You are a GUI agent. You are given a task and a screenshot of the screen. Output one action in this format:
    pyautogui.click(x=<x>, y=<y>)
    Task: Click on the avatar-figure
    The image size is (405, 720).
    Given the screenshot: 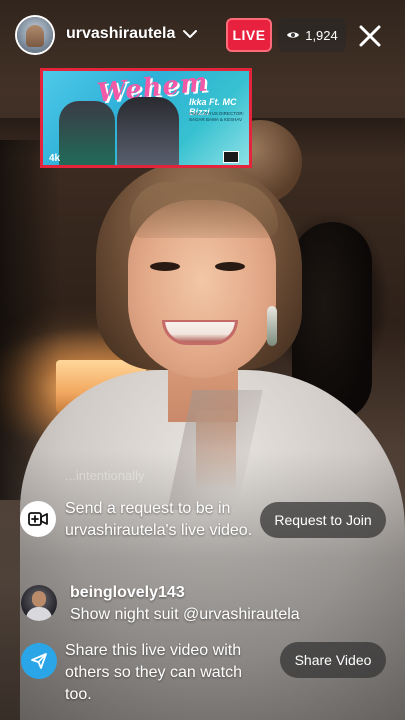 What is the action you would take?
    pyautogui.click(x=35, y=36)
    